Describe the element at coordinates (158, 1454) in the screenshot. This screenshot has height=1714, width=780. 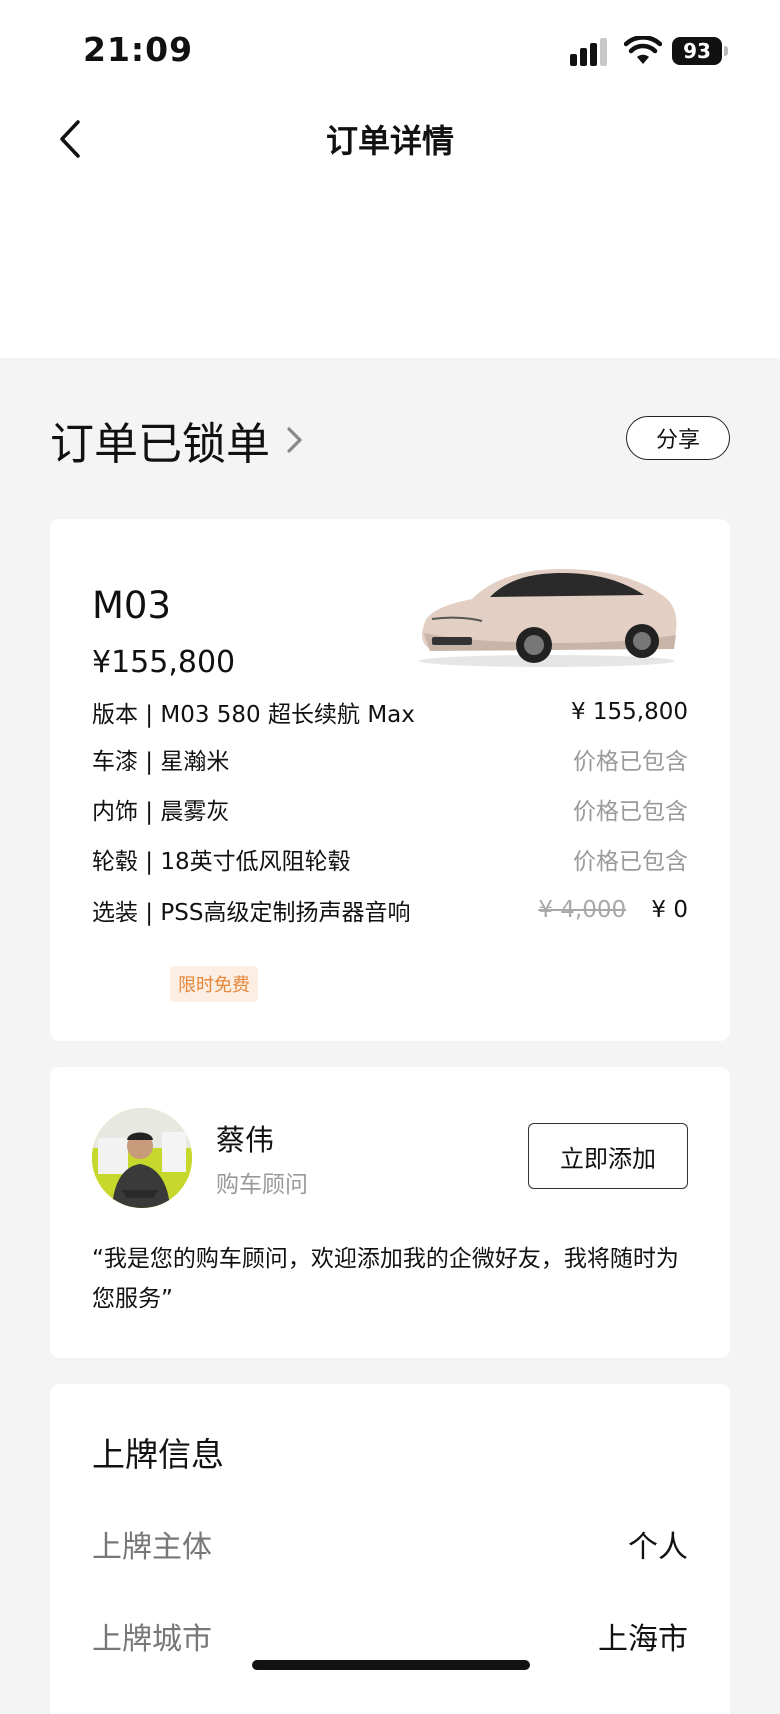
I see `plate-info-title: 上牌信息` at that location.